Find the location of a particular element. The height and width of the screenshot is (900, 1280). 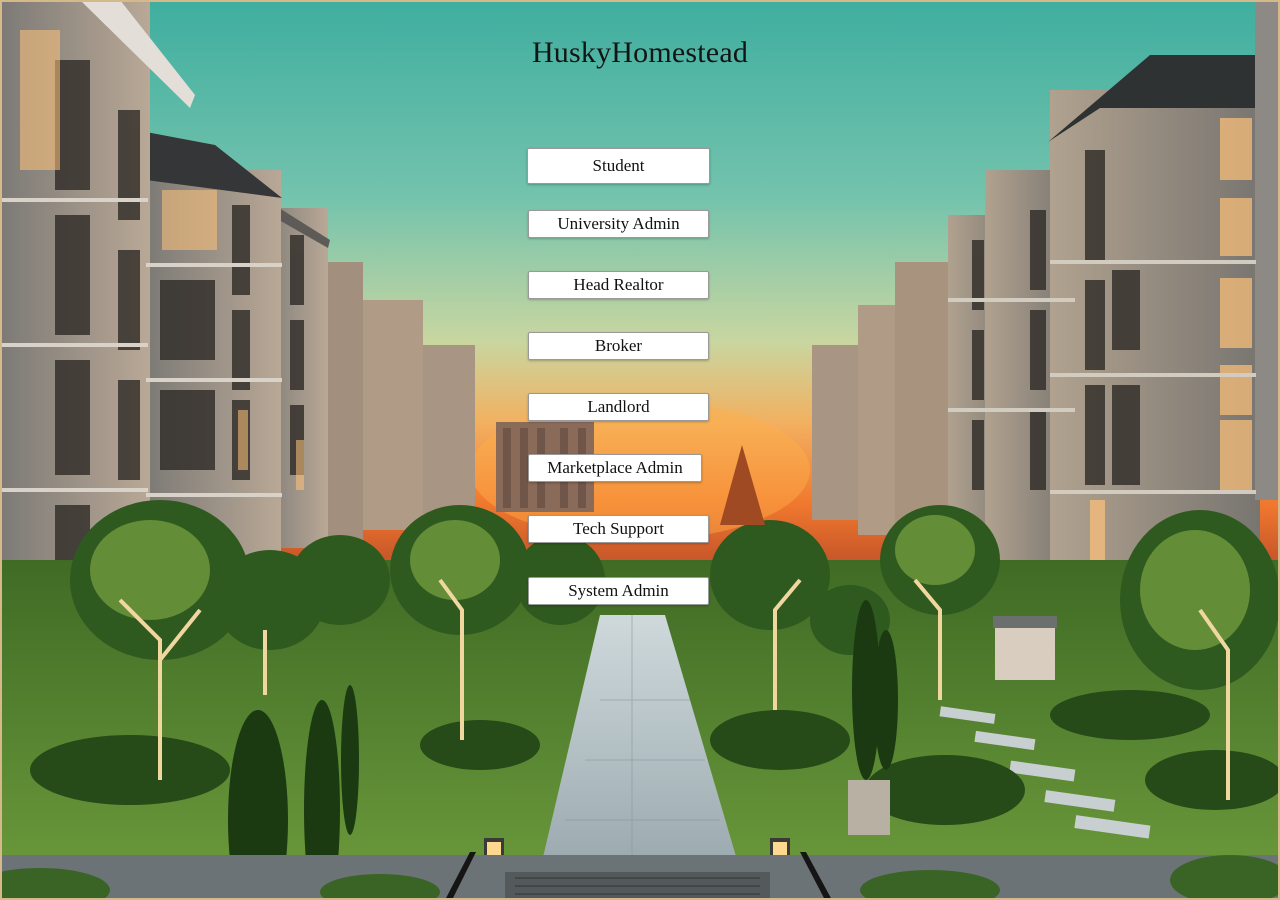

university-admin-button: University Admin is located at coordinates (618, 224).